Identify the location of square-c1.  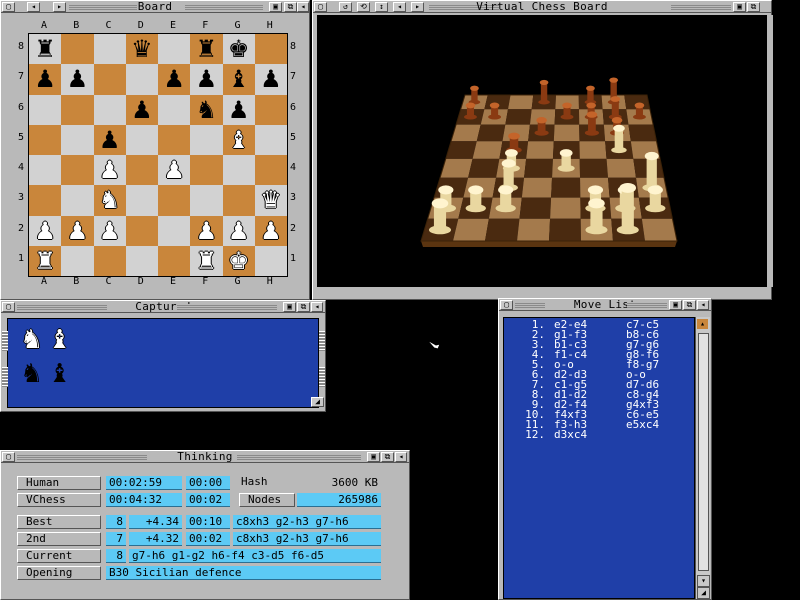
(109, 260).